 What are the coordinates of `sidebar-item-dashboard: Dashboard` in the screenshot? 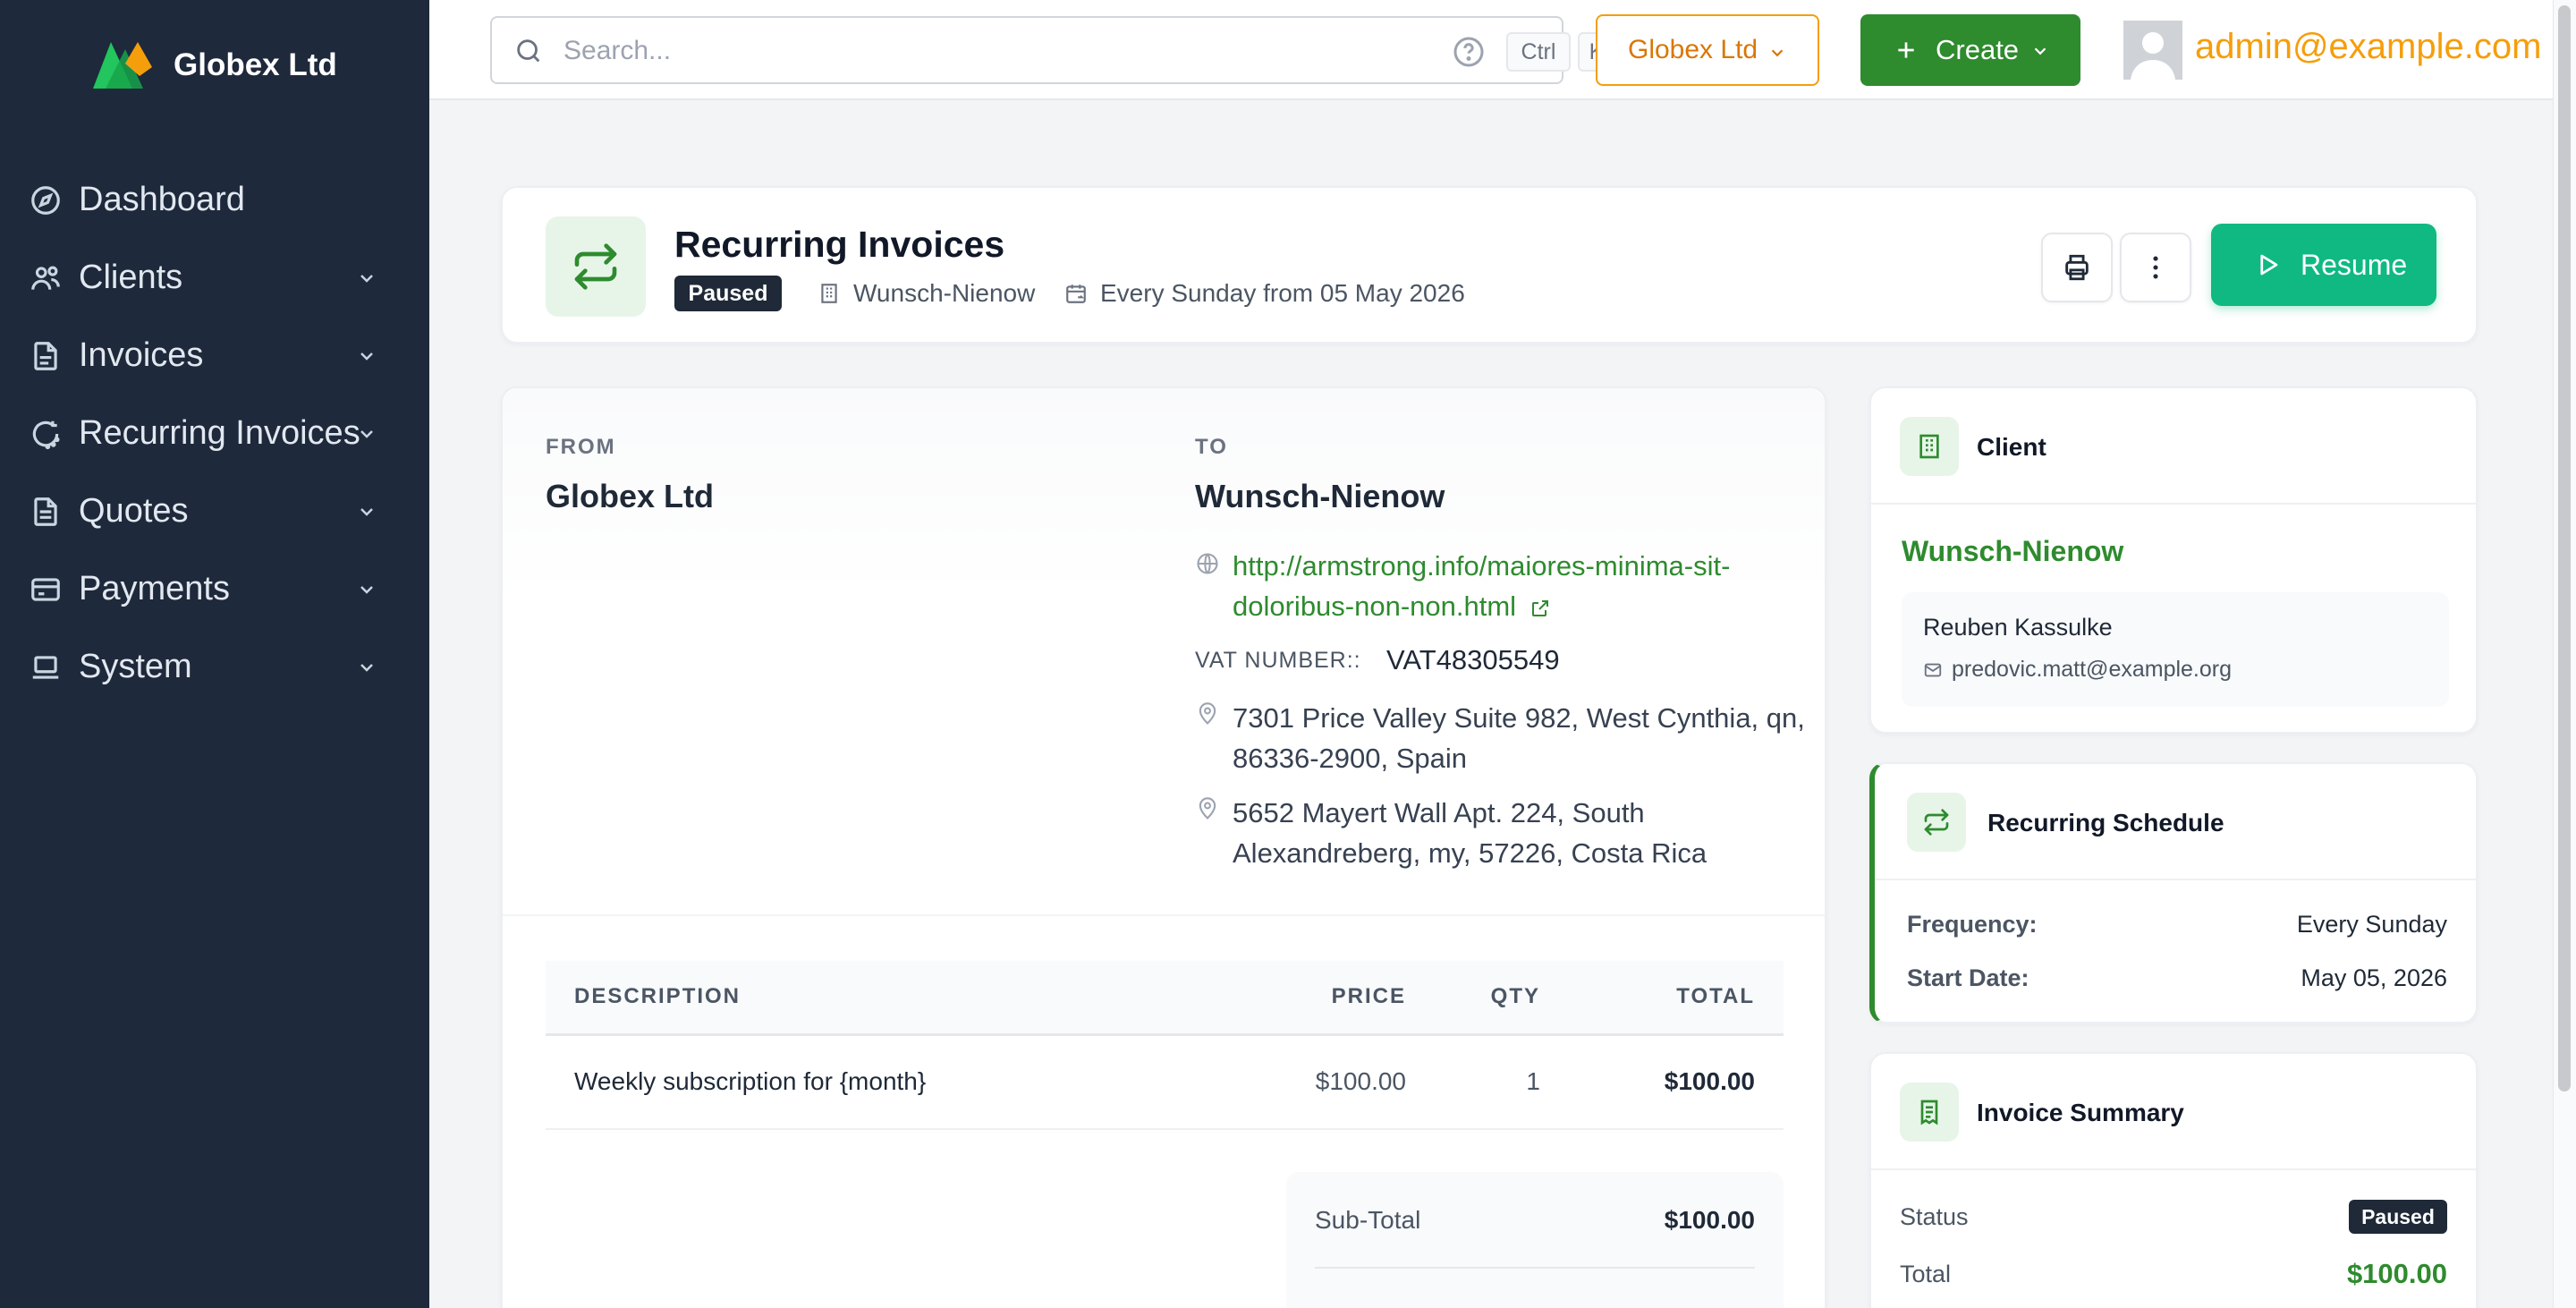 It's located at (214, 200).